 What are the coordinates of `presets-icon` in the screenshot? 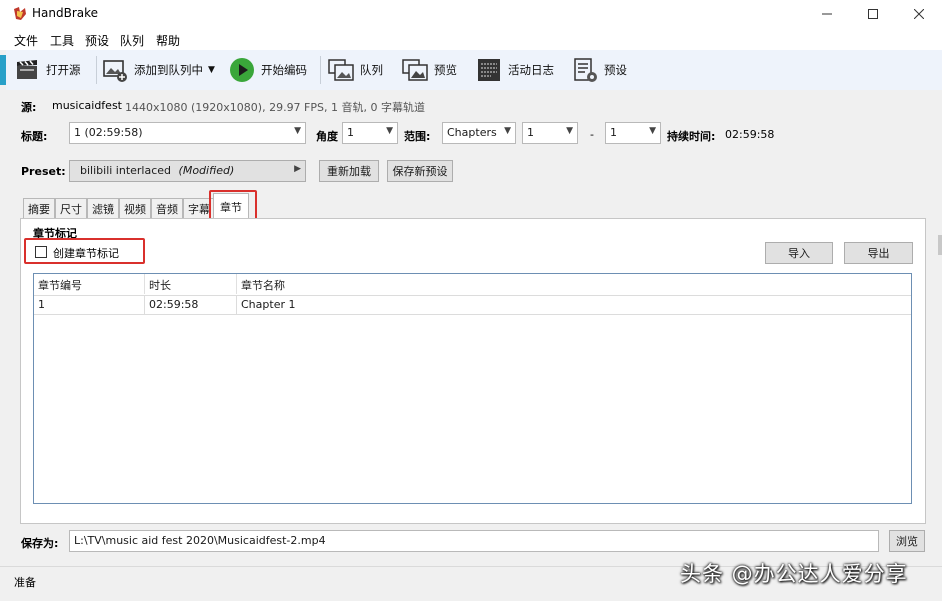 It's located at (585, 70).